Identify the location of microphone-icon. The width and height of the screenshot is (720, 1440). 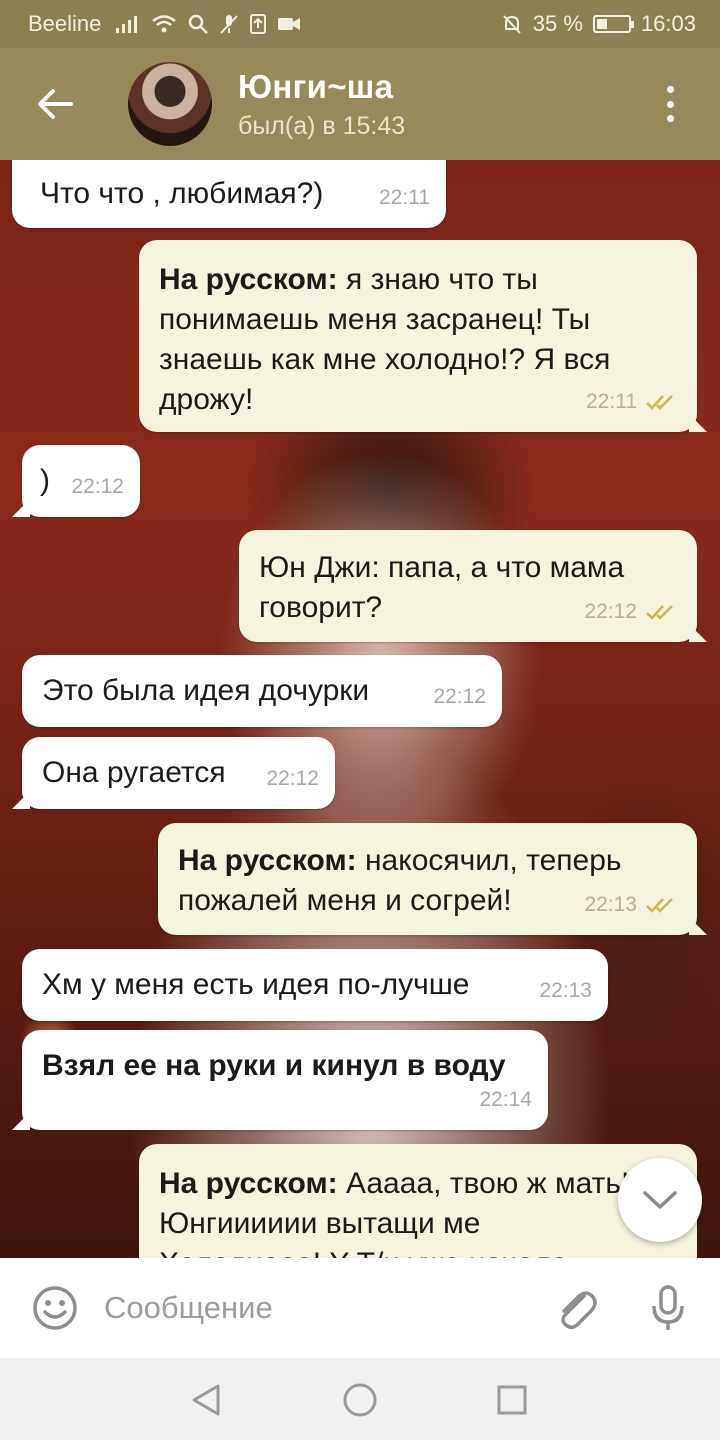
(668, 1307).